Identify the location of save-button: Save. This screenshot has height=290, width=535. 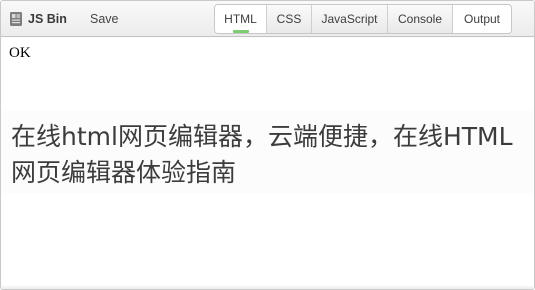
(104, 19).